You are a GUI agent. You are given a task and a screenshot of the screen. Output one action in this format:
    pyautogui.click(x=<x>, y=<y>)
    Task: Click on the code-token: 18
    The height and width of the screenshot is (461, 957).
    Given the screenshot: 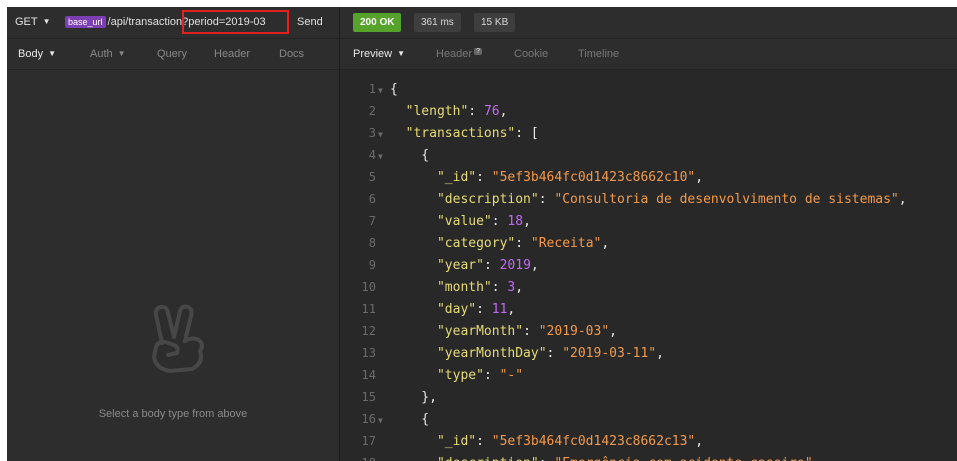 What is the action you would take?
    pyautogui.click(x=515, y=221)
    